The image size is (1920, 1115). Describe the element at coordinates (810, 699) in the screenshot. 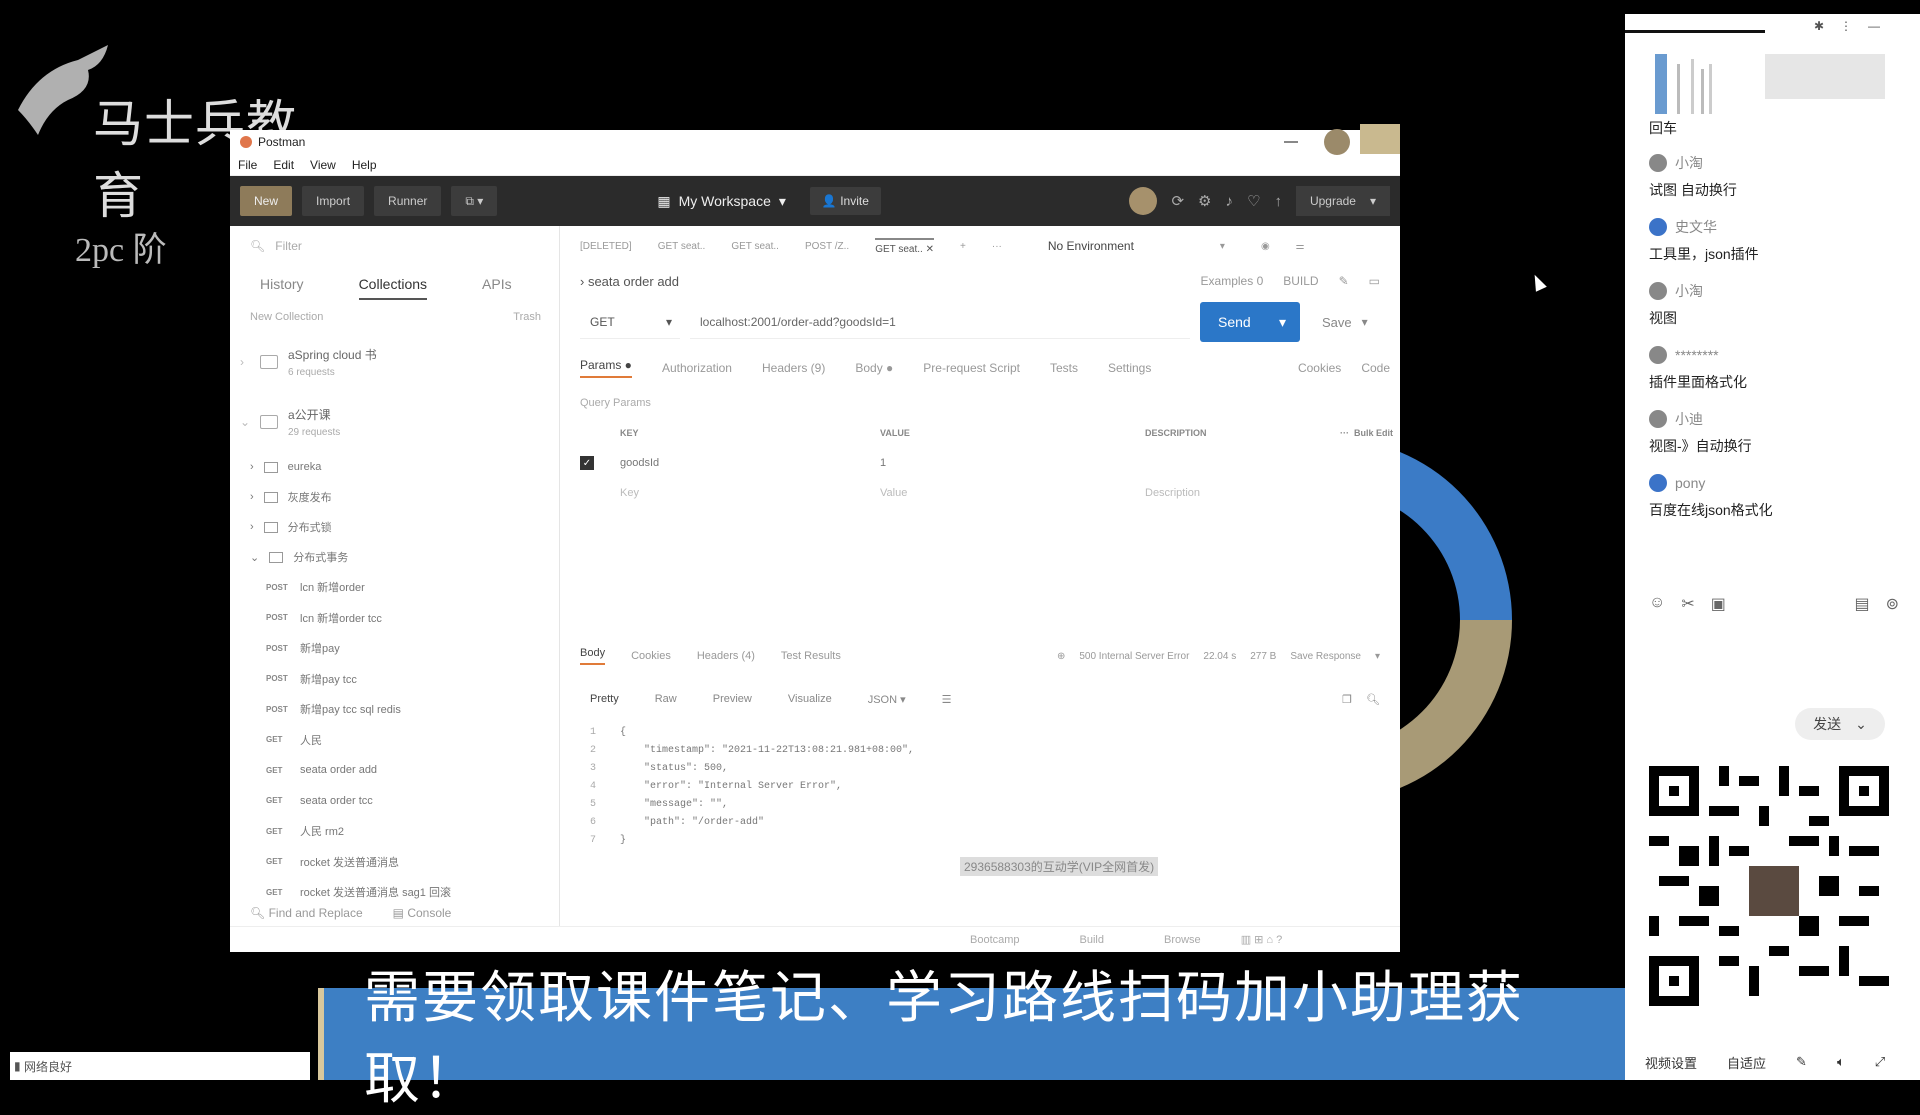

I see `format-visualize: Visualize` at that location.